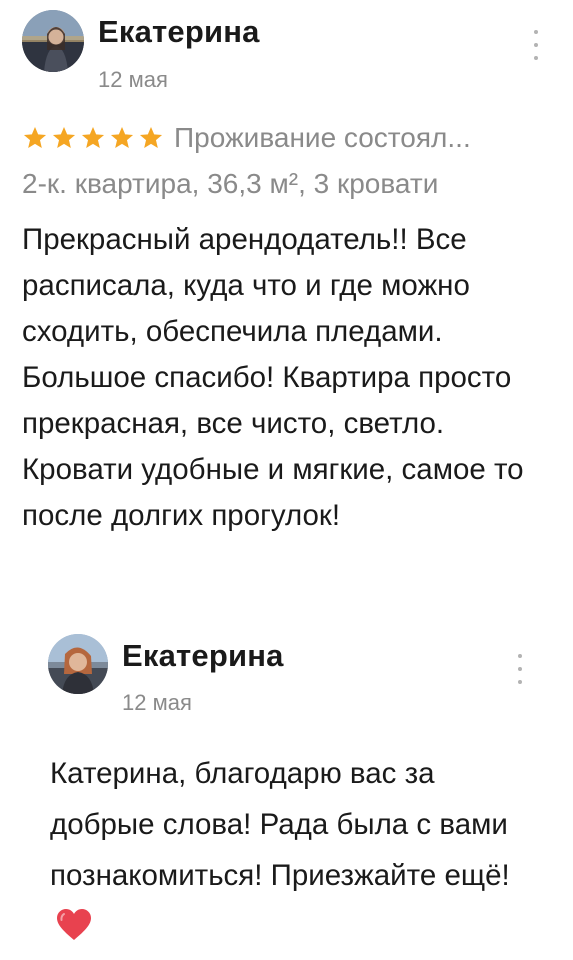  I want to click on review-header: Екатерина 12 мая, so click(287, 50).